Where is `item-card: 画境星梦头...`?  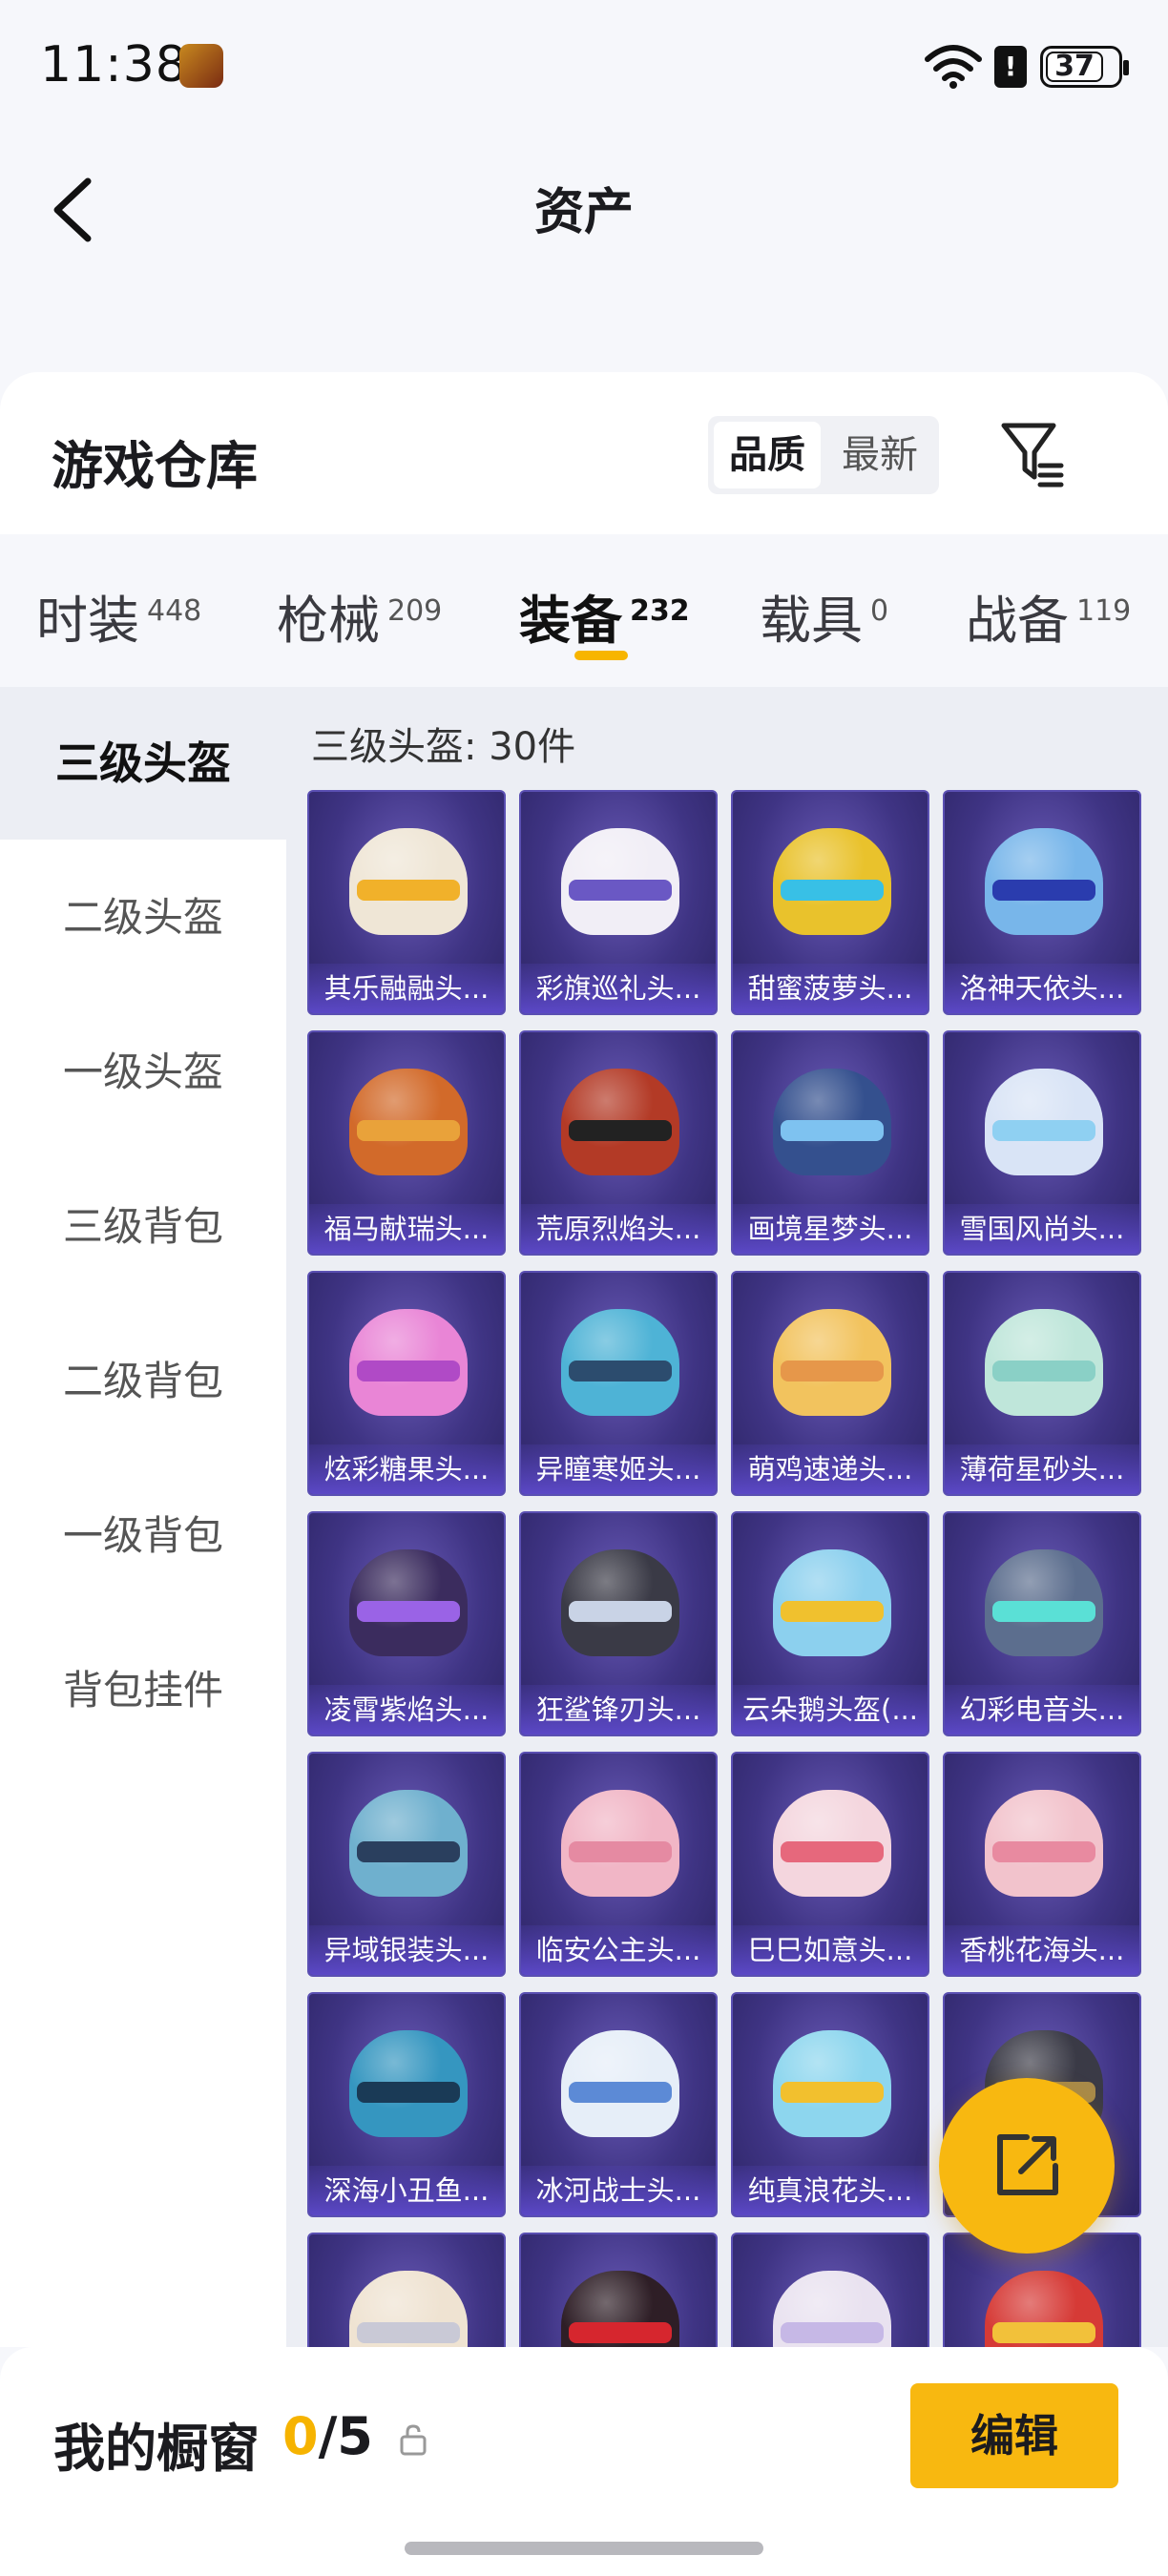 item-card: 画境星梦头... is located at coordinates (830, 1143).